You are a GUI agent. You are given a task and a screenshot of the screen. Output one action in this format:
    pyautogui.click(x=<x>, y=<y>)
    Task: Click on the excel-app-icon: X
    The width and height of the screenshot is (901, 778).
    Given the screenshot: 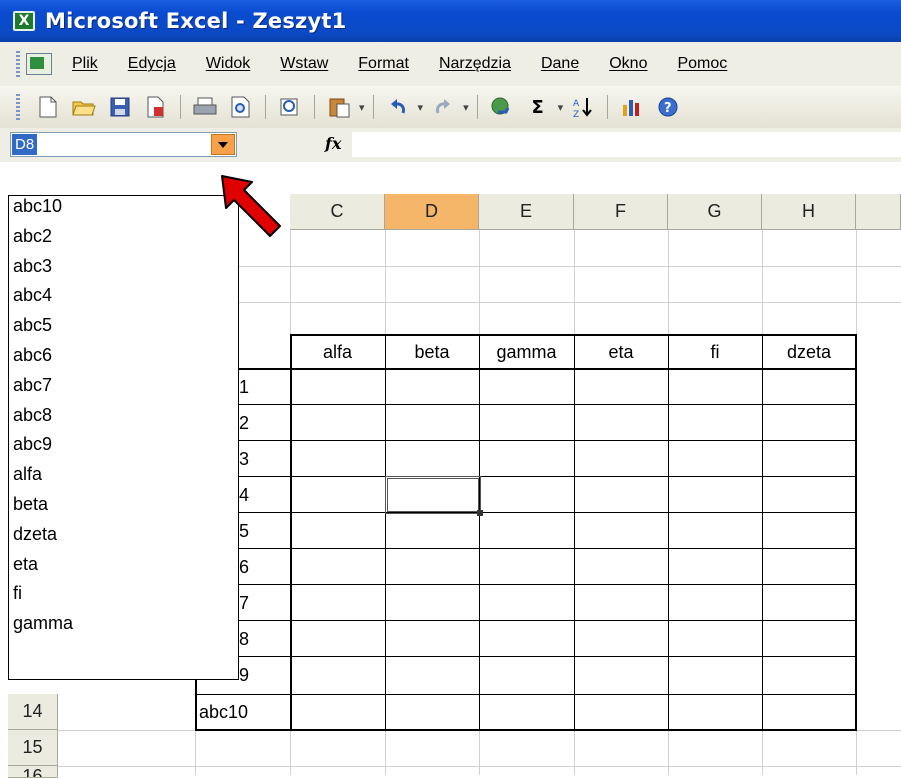 What is the action you would take?
    pyautogui.click(x=24, y=21)
    